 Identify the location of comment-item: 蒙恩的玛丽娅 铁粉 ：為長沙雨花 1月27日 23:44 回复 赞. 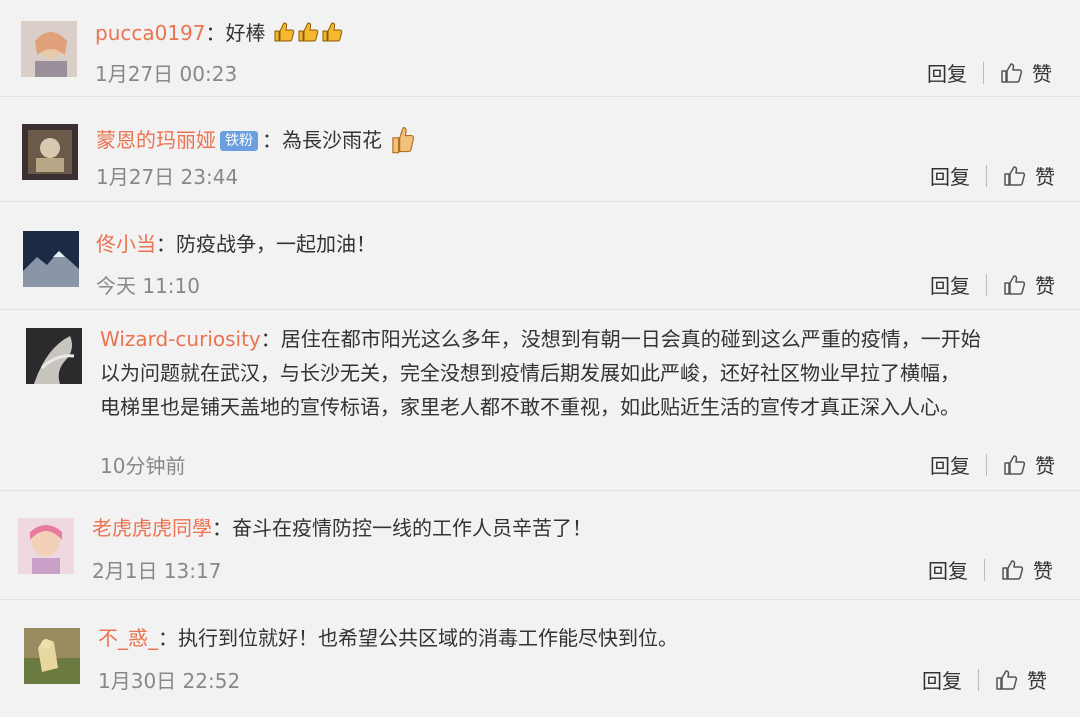
(540, 149).